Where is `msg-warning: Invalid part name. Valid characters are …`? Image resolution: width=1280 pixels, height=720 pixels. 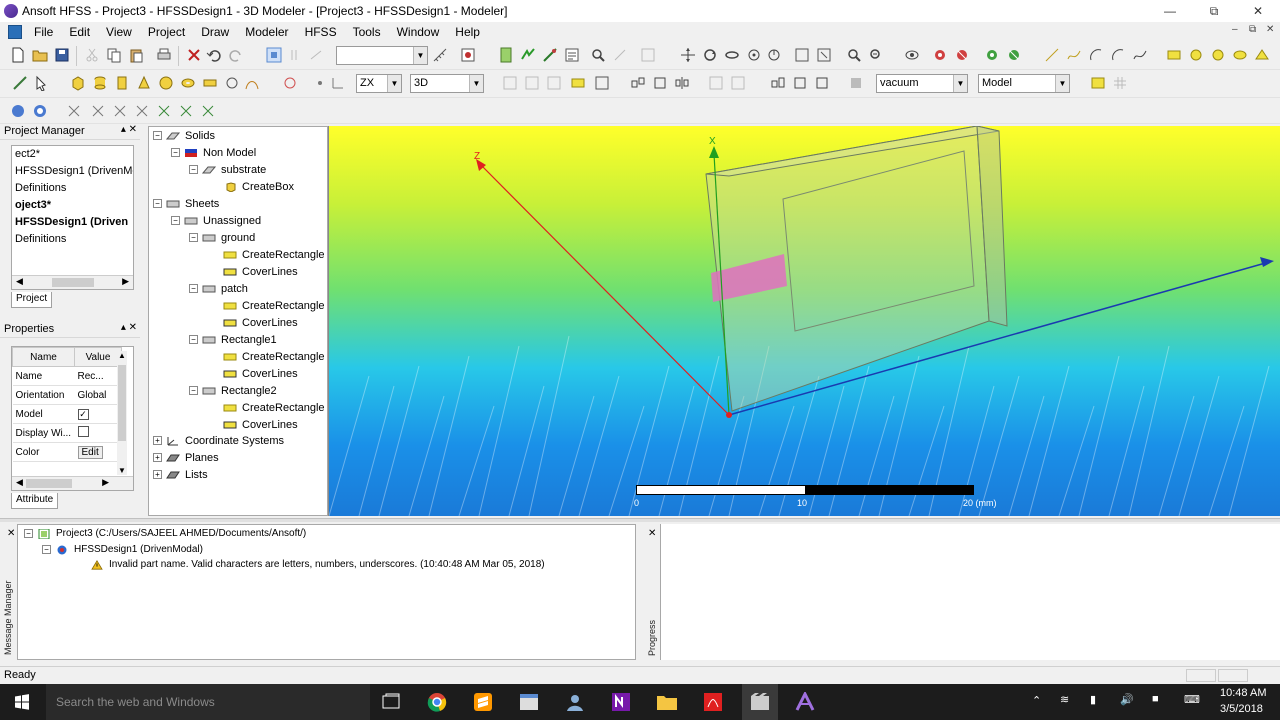
msg-warning: Invalid part name. Valid characters are … is located at coordinates (317, 564).